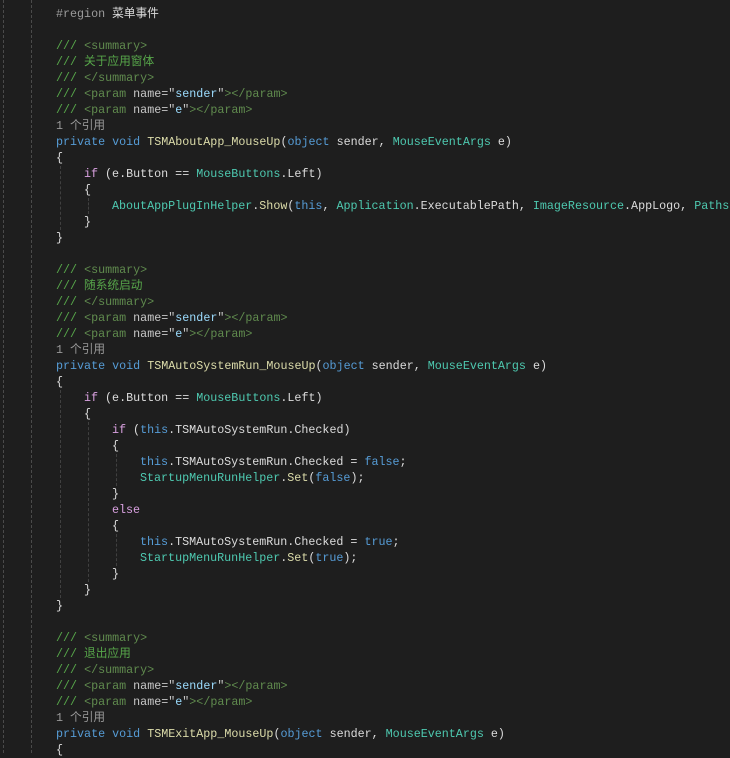 This screenshot has height=758, width=730. I want to click on code-token: private void, so click(102, 734).